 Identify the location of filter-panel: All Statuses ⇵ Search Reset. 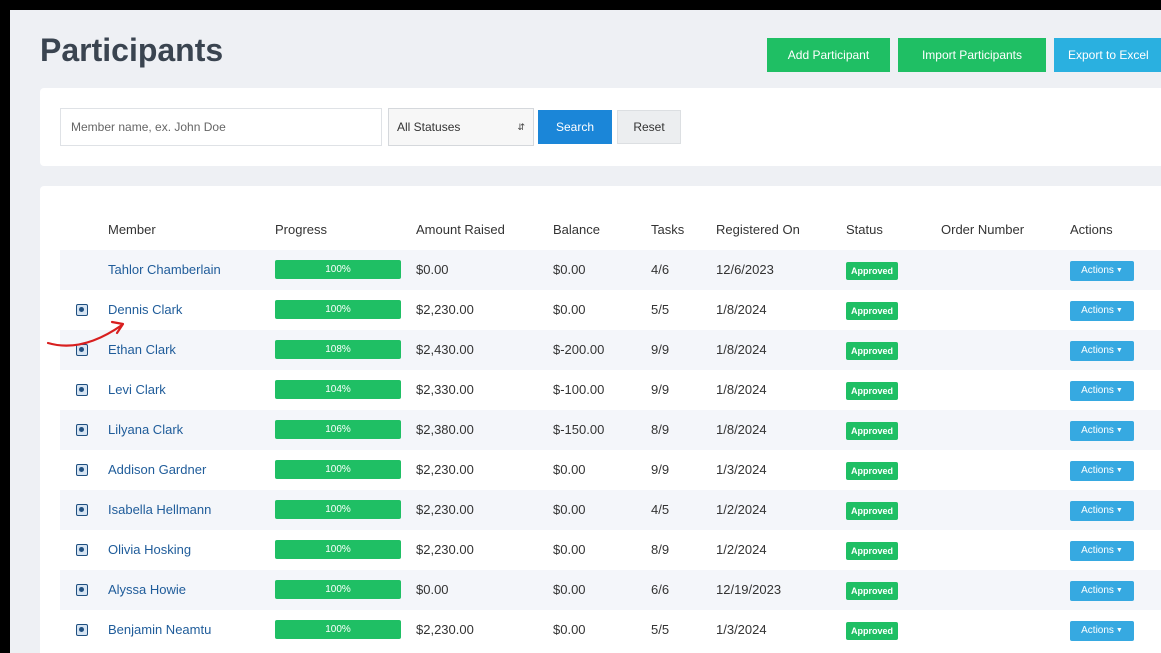
(600, 127).